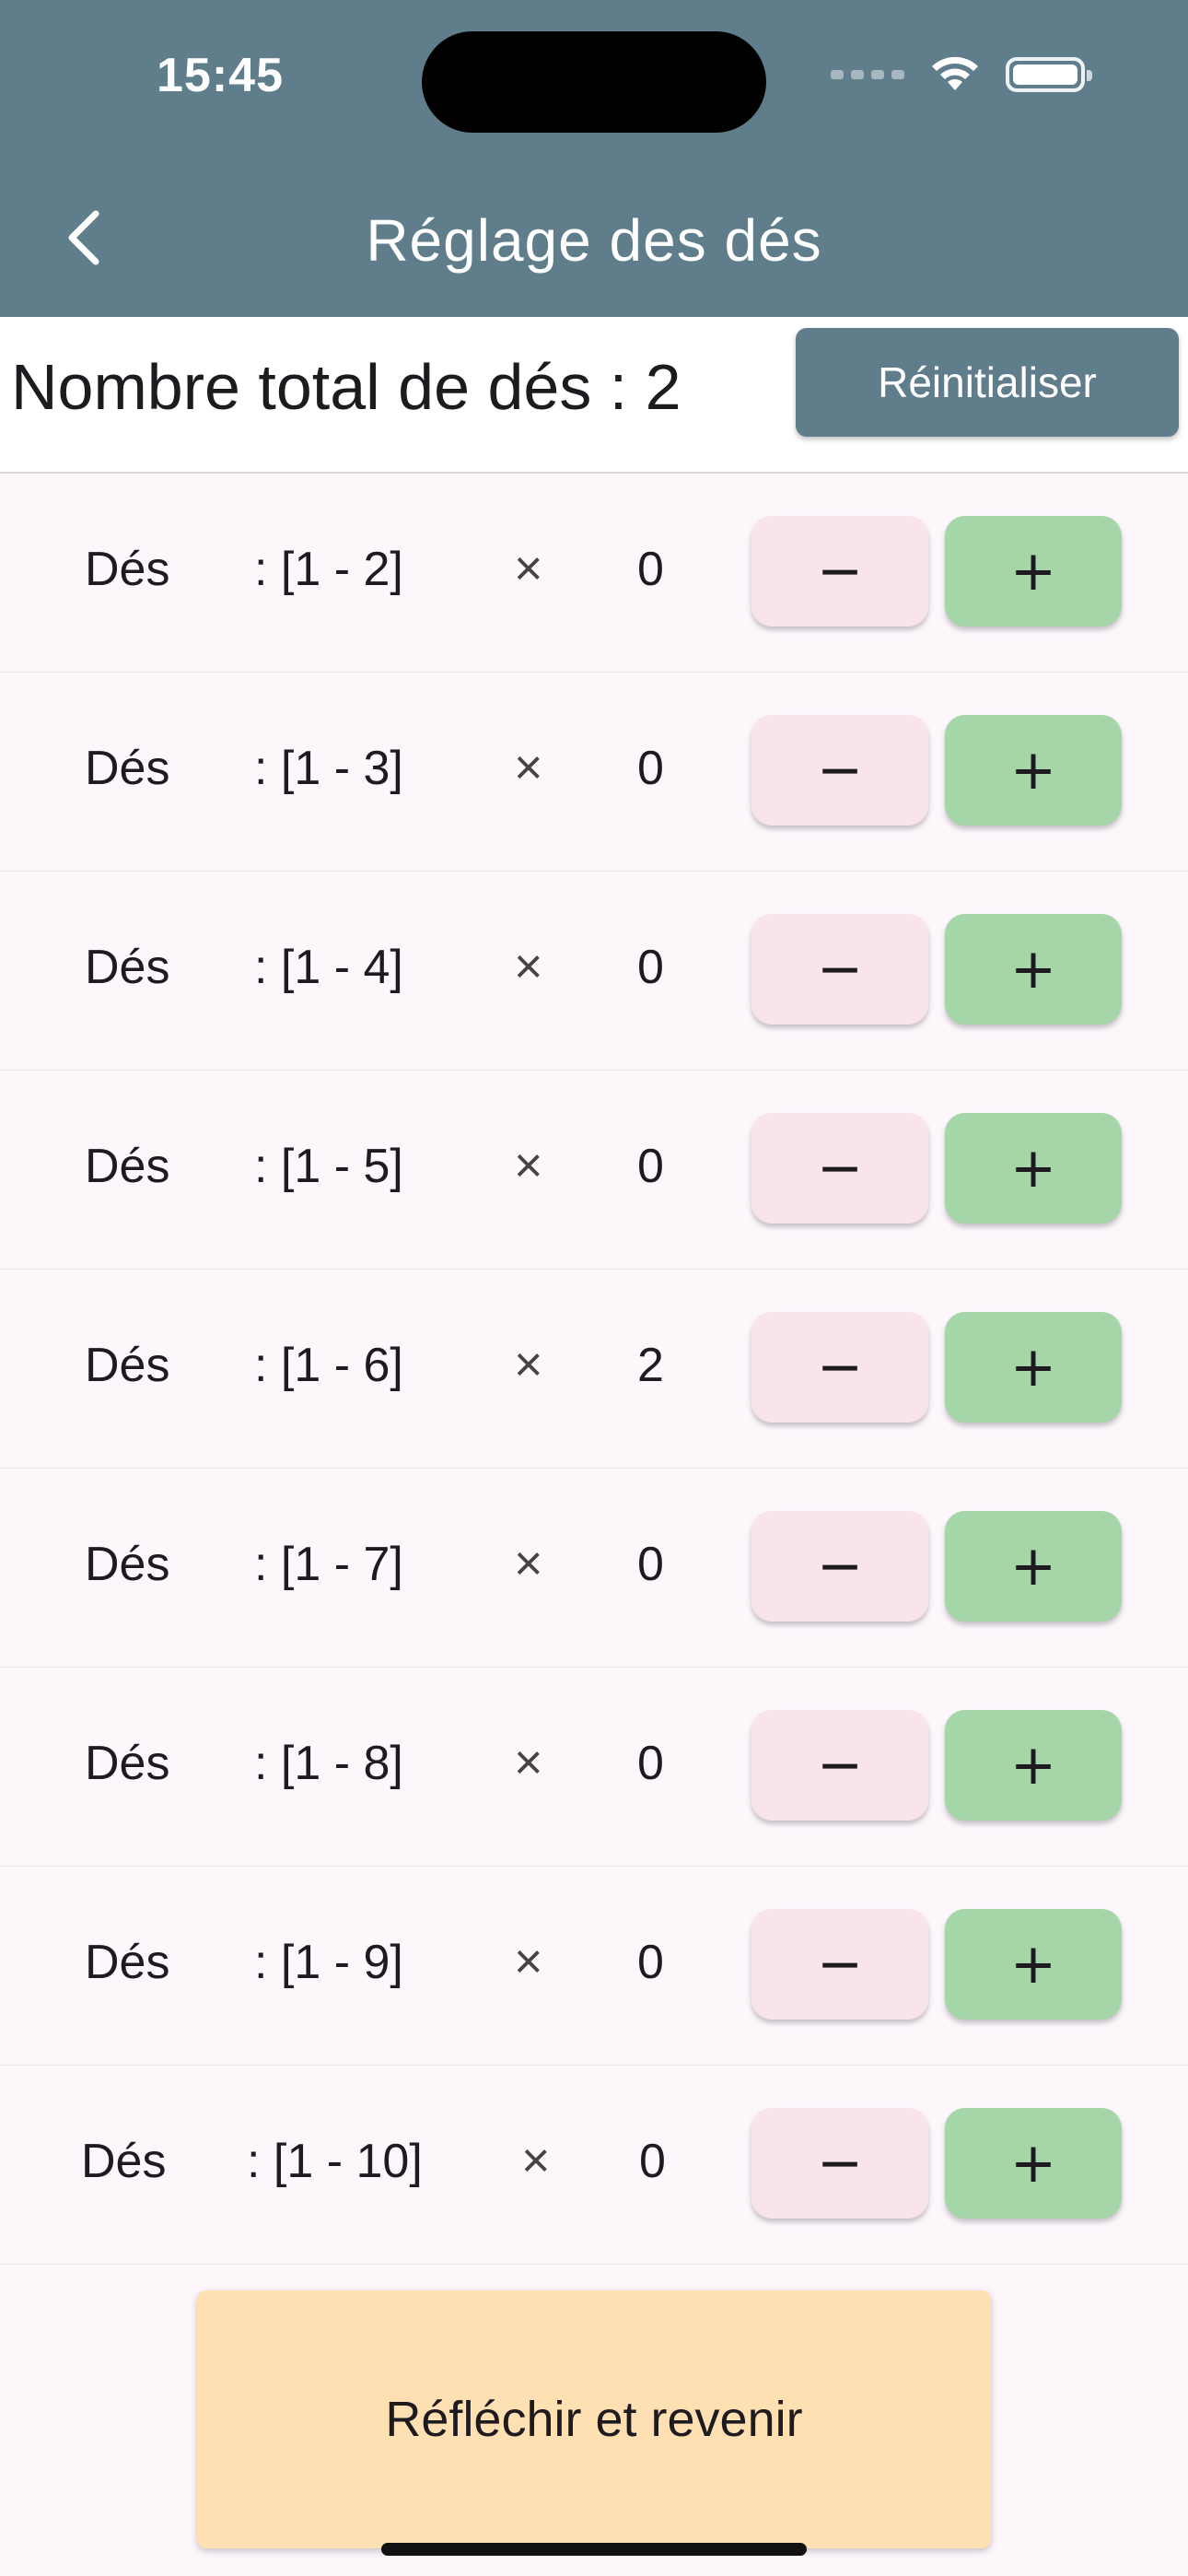  What do you see at coordinates (594, 773) in the screenshot?
I see `dice-row: Dés : [1 - 3] × 0 − +` at bounding box center [594, 773].